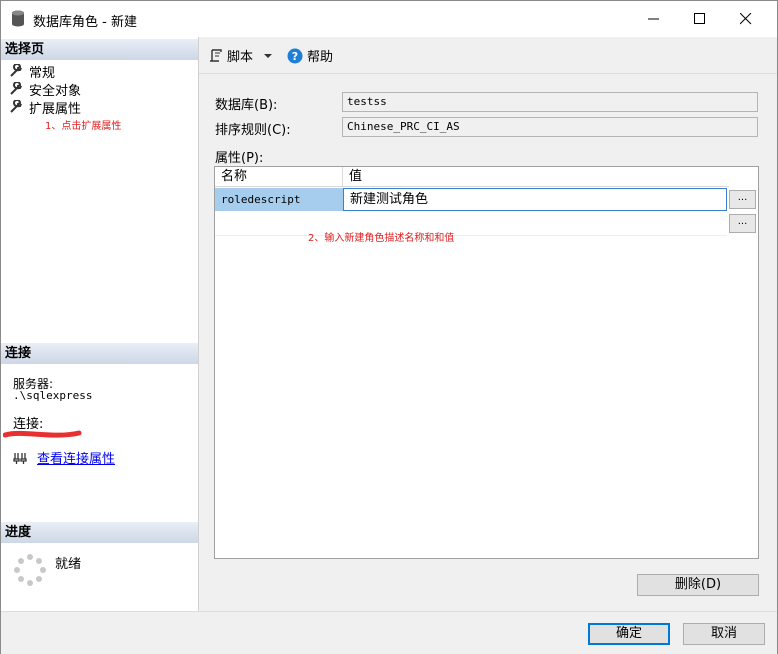 This screenshot has width=778, height=654. What do you see at coordinates (253, 130) in the screenshot?
I see `collation-label: 排序规则(C):` at bounding box center [253, 130].